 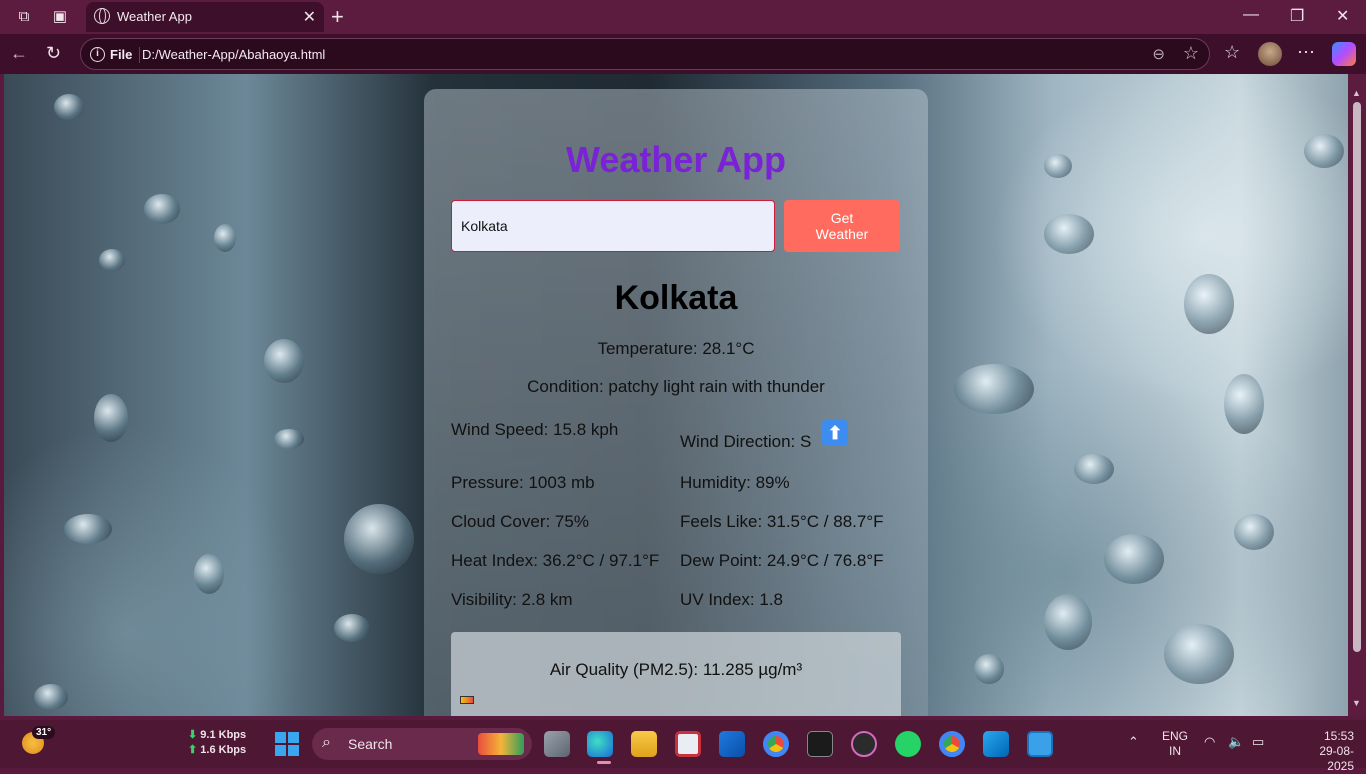 What do you see at coordinates (1357, 377) in the screenshot?
I see `scrollbar-thumb` at bounding box center [1357, 377].